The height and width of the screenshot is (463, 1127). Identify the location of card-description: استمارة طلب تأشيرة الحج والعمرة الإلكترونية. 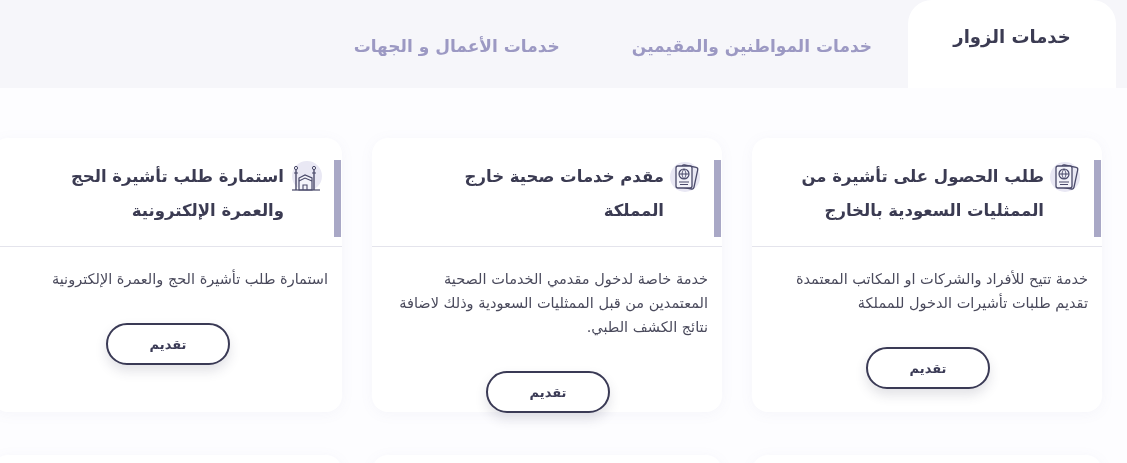
(189, 279).